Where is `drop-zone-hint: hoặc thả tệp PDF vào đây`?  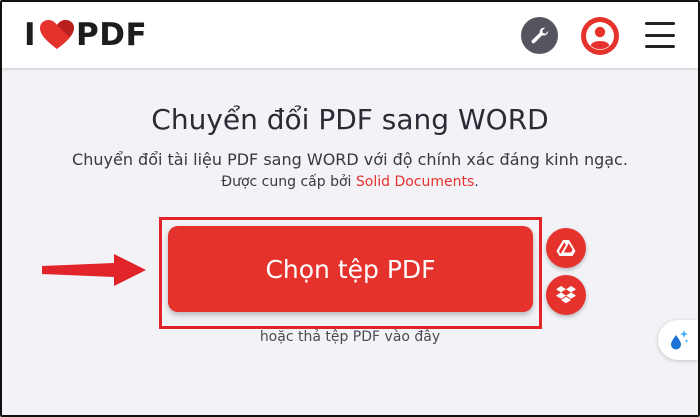
drop-zone-hint: hoặc thả tệp PDF vào đây is located at coordinates (350, 337).